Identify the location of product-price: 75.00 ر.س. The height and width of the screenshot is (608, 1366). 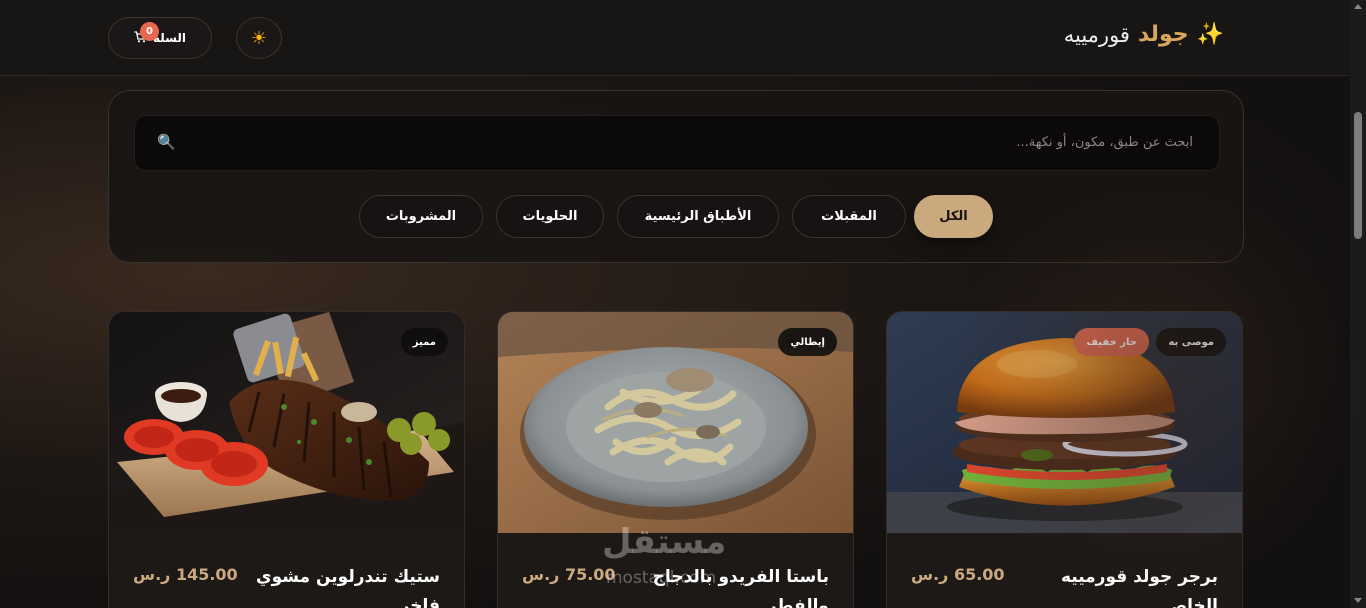
(569, 574).